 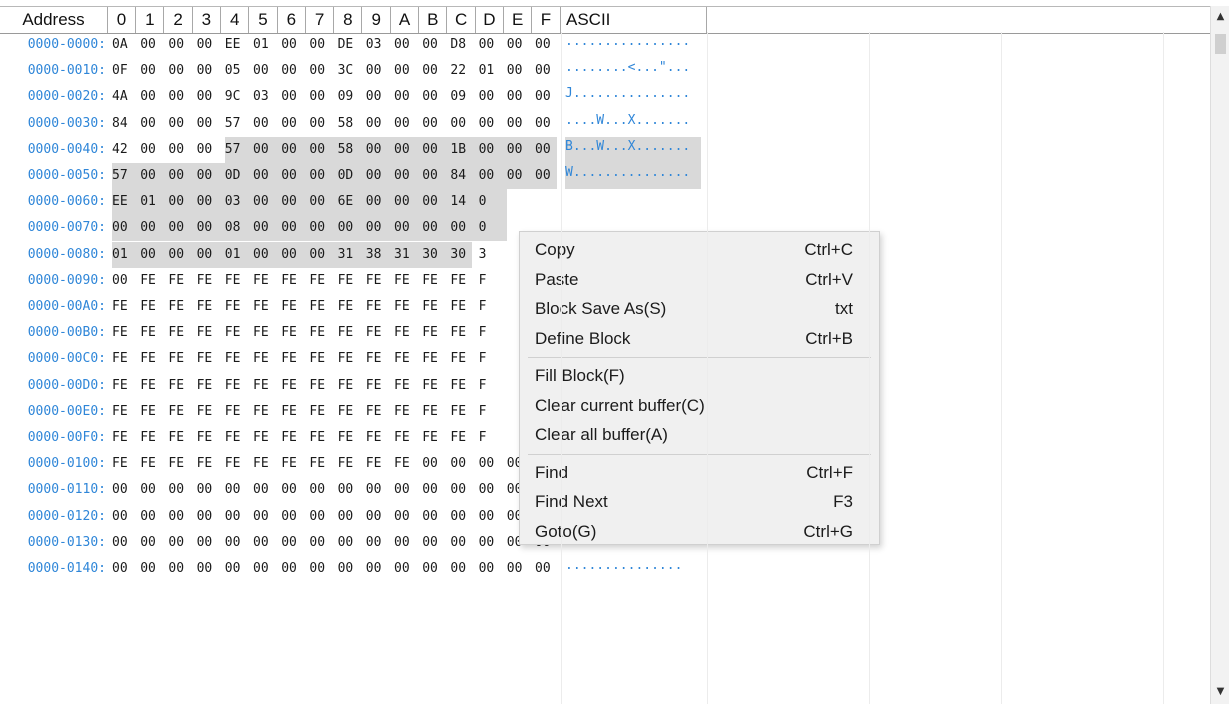 I want to click on menu-item-define-block: Define Block Ctrl+B, so click(x=699, y=339).